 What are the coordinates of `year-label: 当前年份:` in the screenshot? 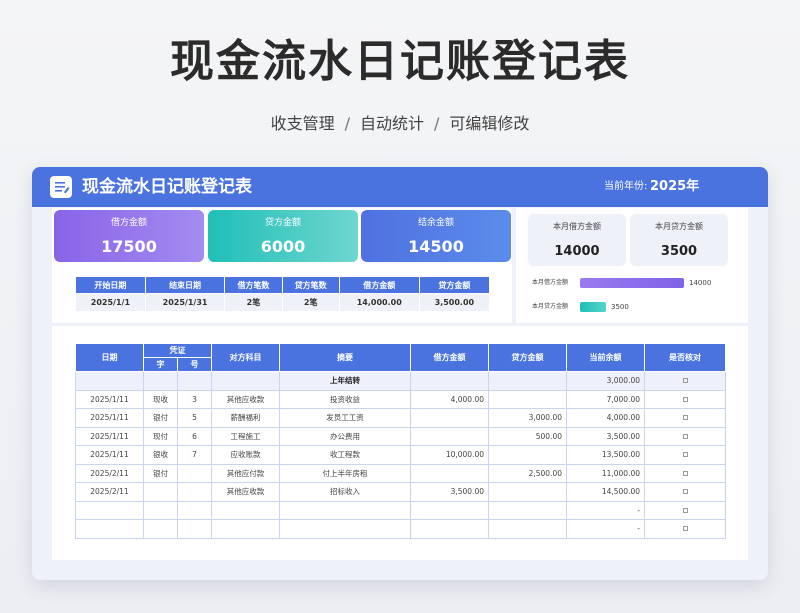 It's located at (626, 186).